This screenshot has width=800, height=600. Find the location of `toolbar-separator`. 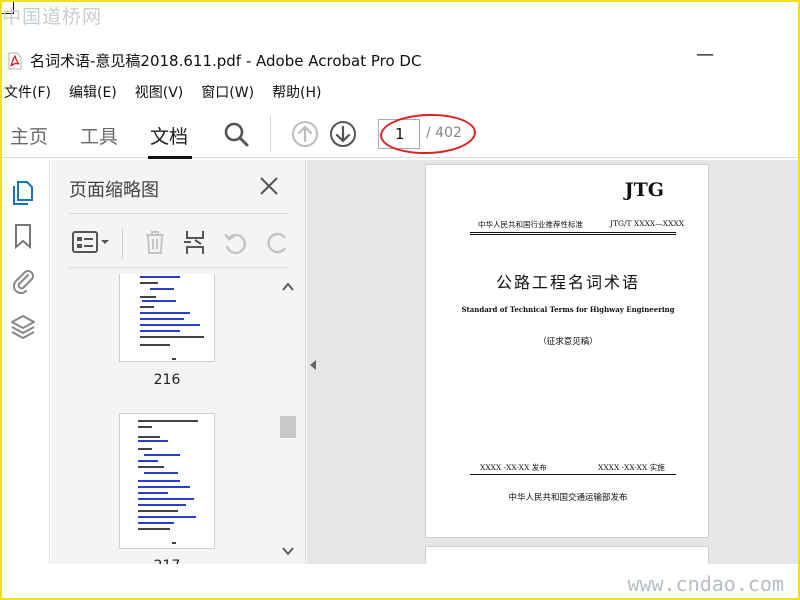

toolbar-separator is located at coordinates (270, 134).